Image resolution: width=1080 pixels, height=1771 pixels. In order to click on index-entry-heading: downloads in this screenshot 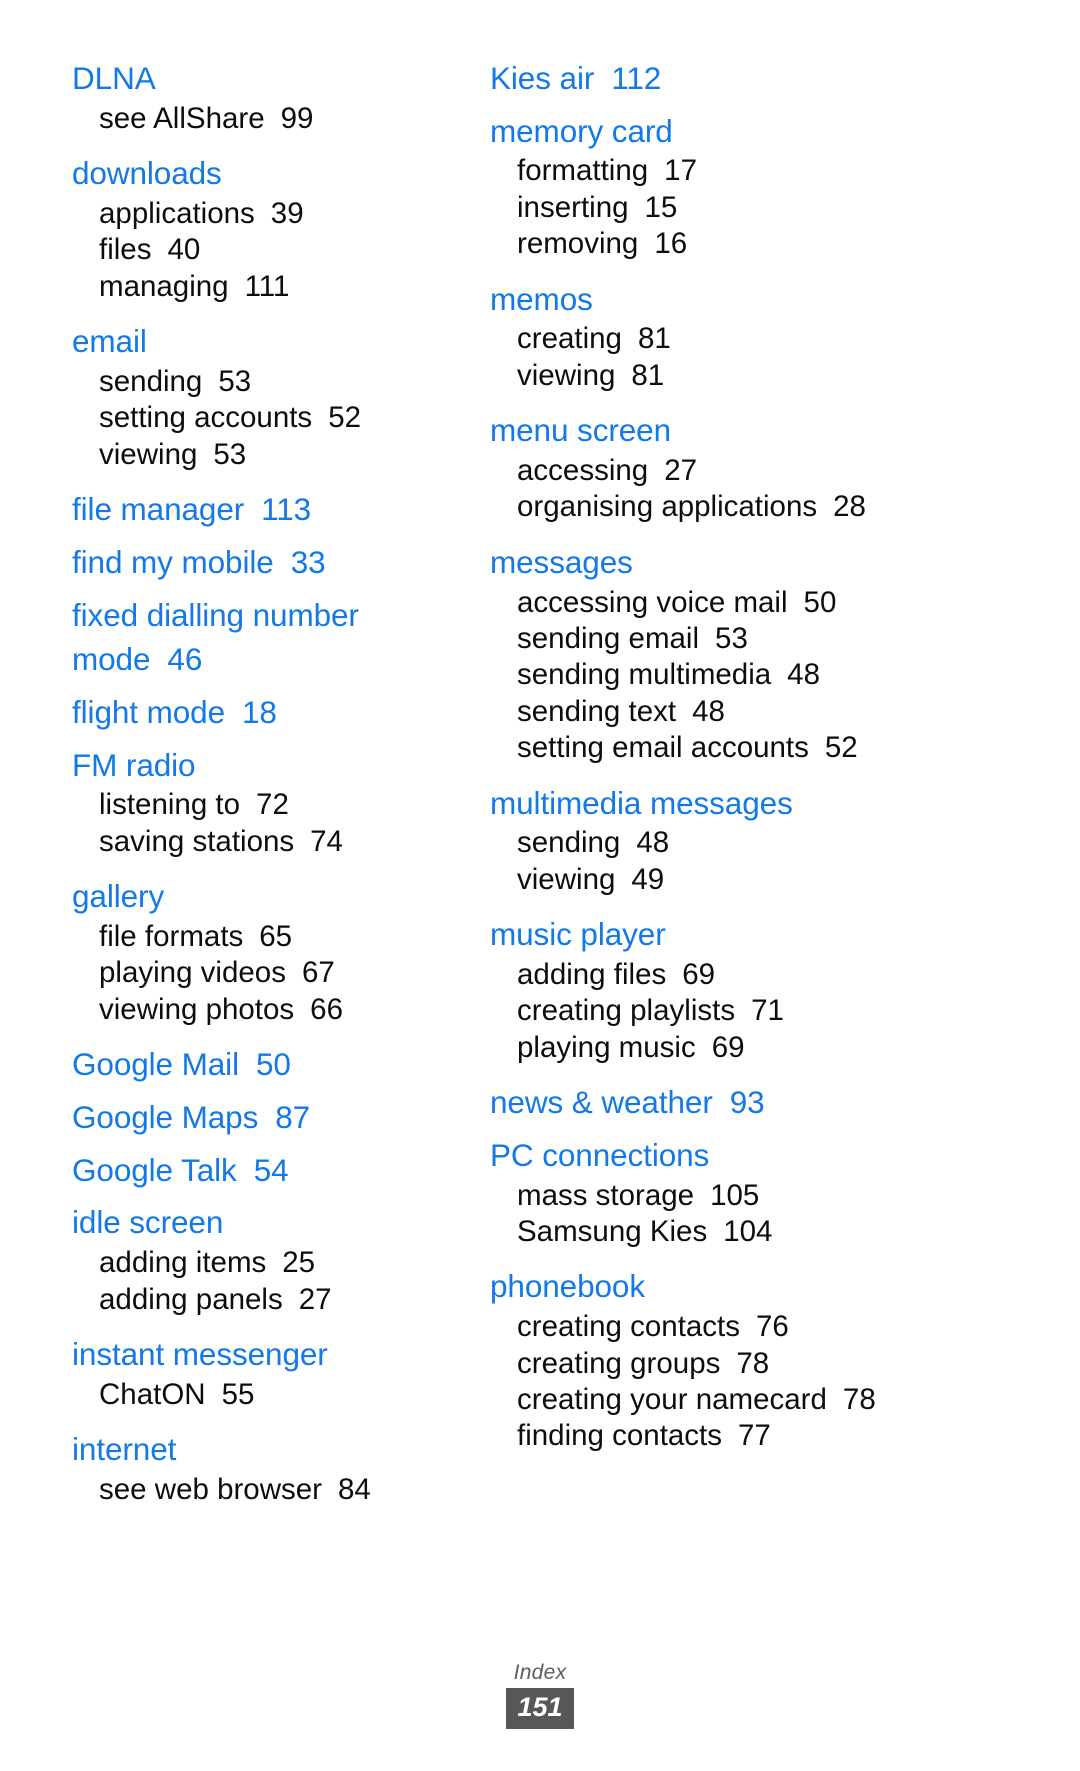, I will do `click(268, 173)`.